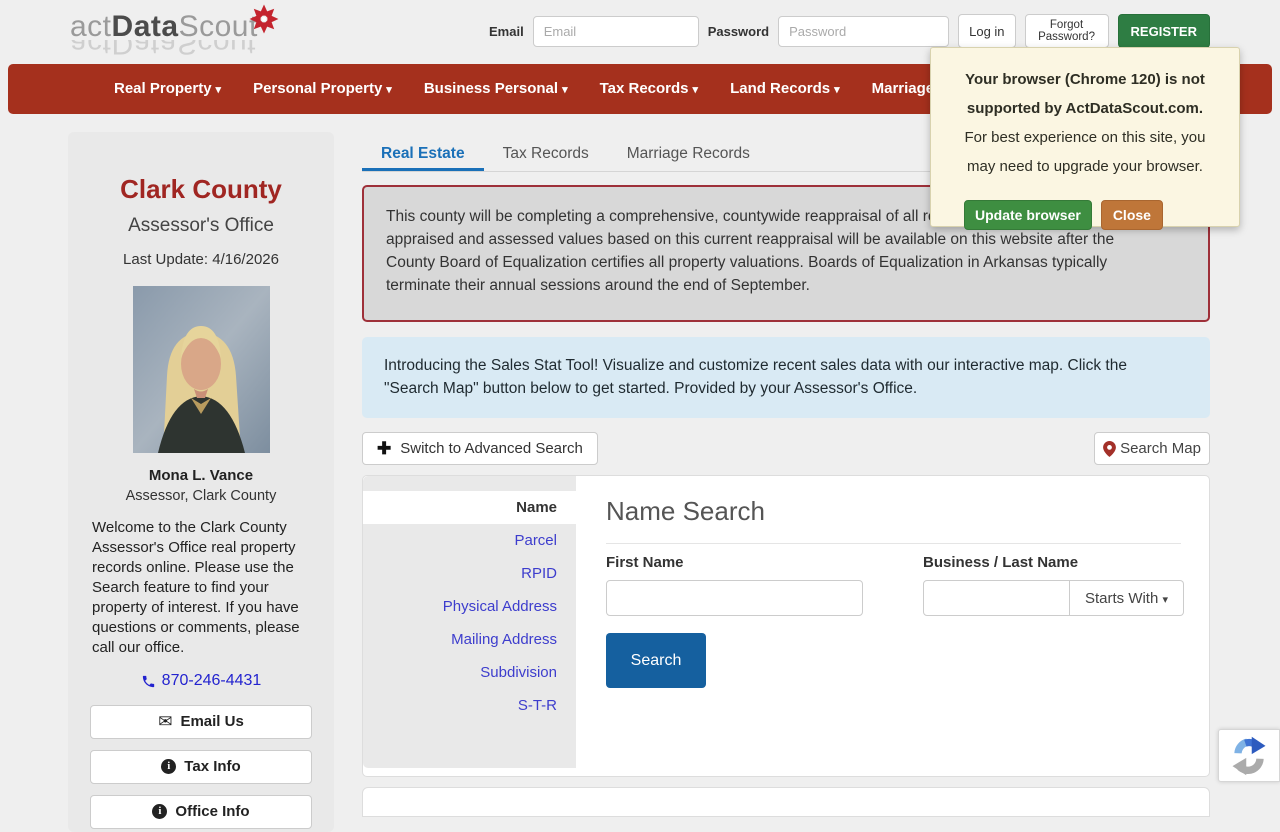 The height and width of the screenshot is (832, 1280). What do you see at coordinates (322, 89) in the screenshot?
I see `nav-personal-property: Personal Property ▾` at bounding box center [322, 89].